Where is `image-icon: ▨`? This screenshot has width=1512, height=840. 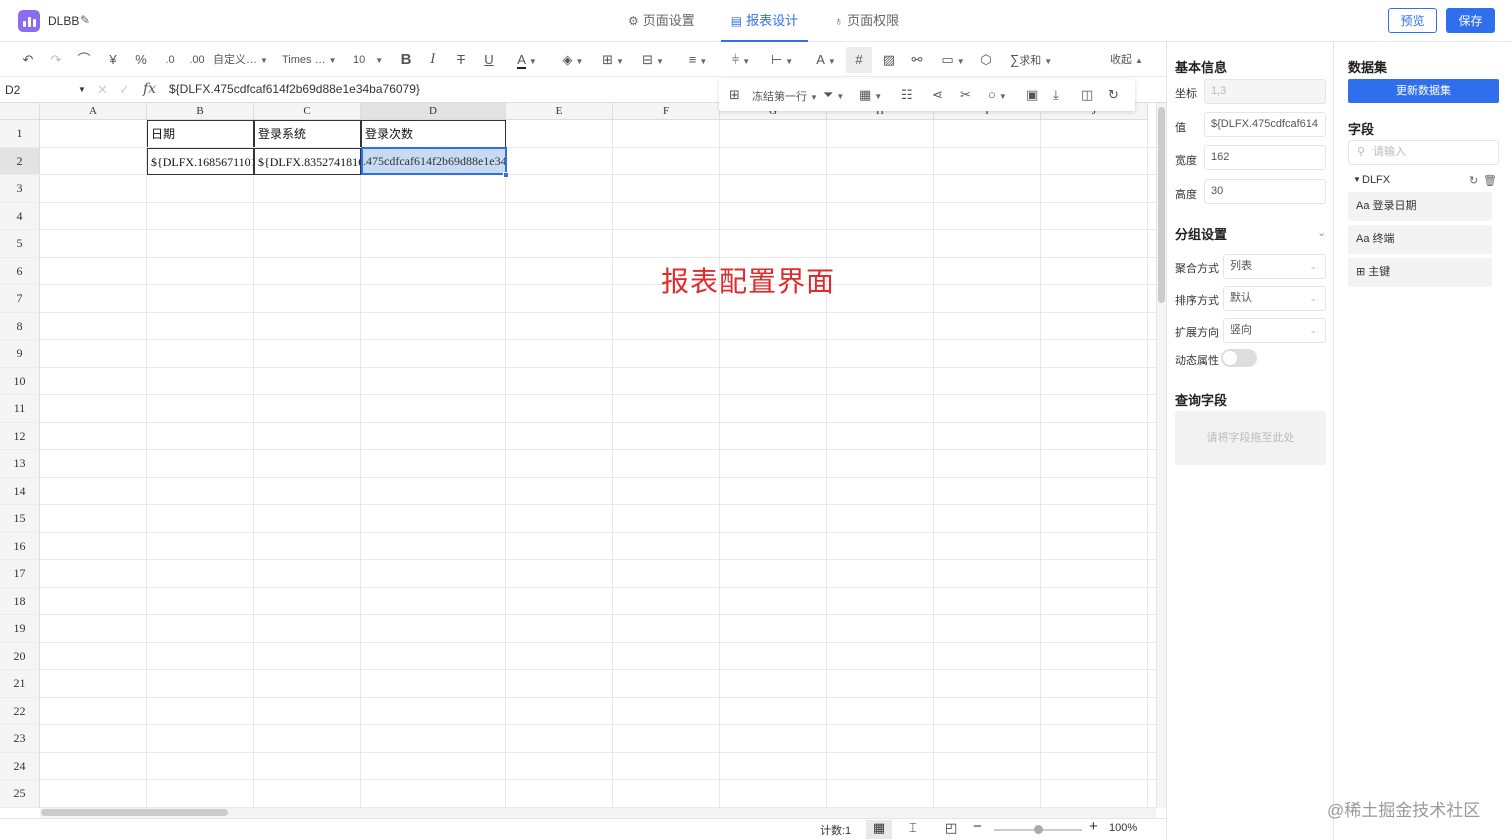 image-icon: ▨ is located at coordinates (889, 60).